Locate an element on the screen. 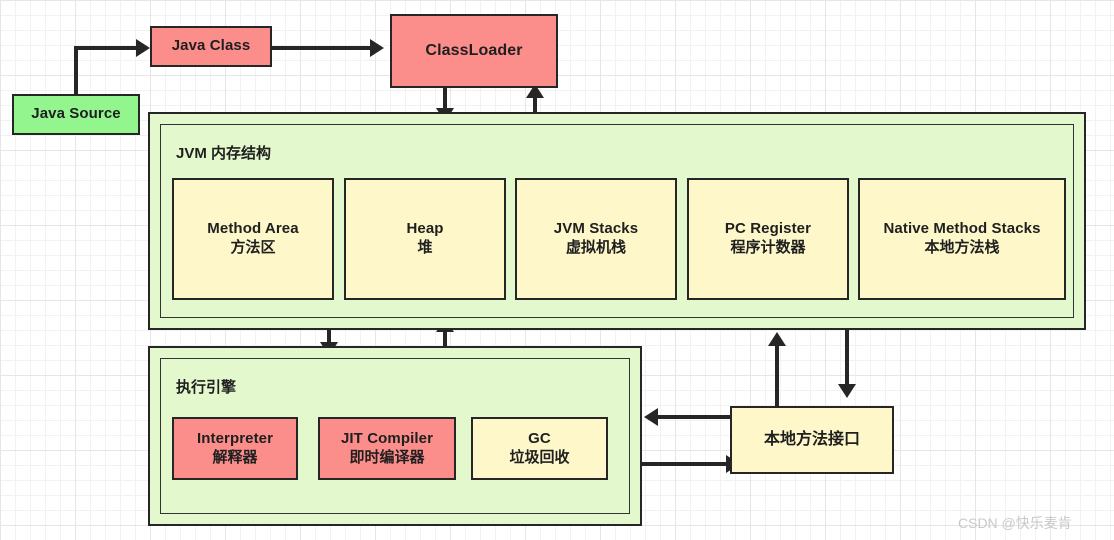 This screenshot has height=540, width=1114. node-native-method-interface-label: 本地方法接口 is located at coordinates (811, 439).